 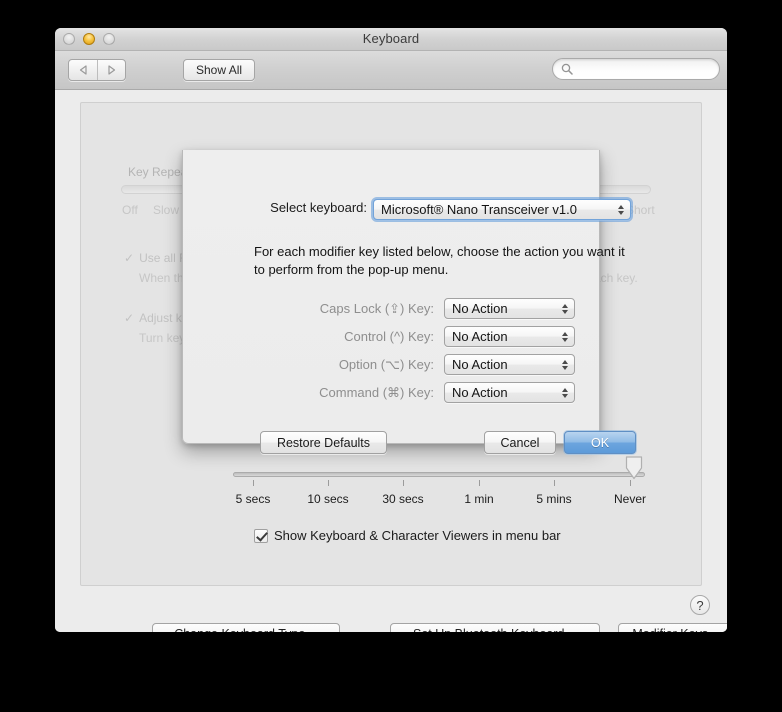 What do you see at coordinates (509, 336) in the screenshot?
I see `control-action-popup: No Action` at bounding box center [509, 336].